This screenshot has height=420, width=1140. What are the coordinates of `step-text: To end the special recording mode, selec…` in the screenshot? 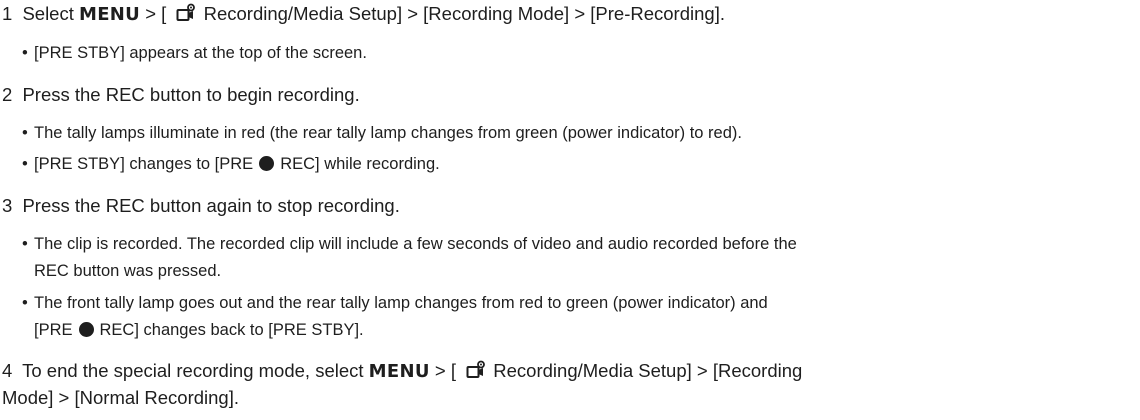 It's located at (193, 370).